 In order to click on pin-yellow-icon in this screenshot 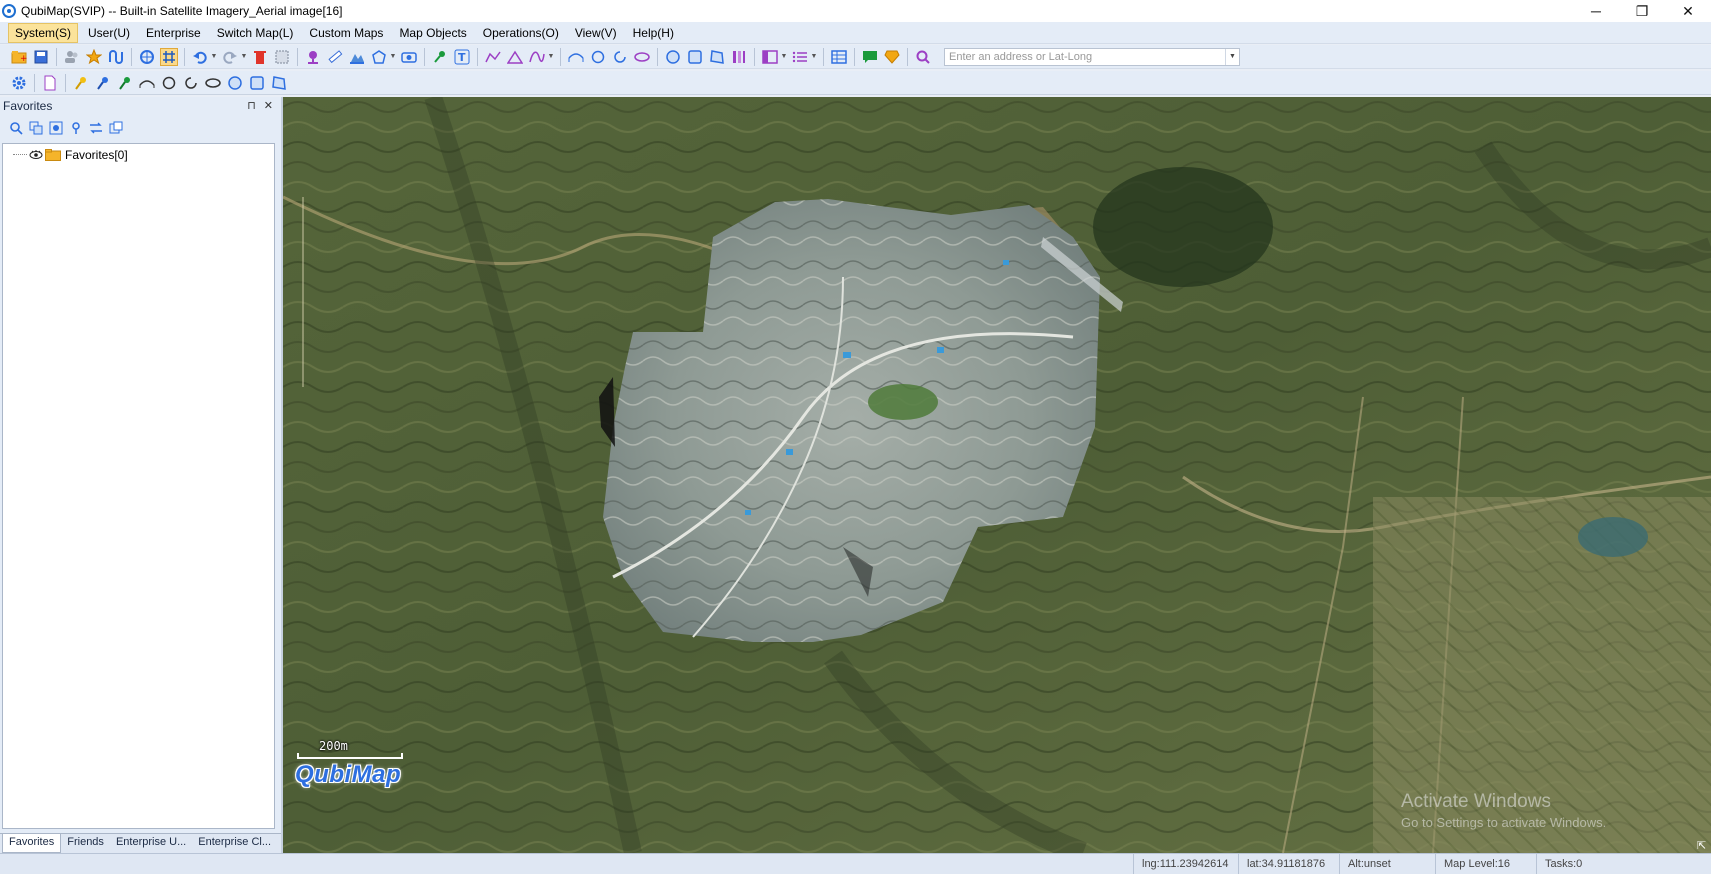, I will do `click(81, 83)`.